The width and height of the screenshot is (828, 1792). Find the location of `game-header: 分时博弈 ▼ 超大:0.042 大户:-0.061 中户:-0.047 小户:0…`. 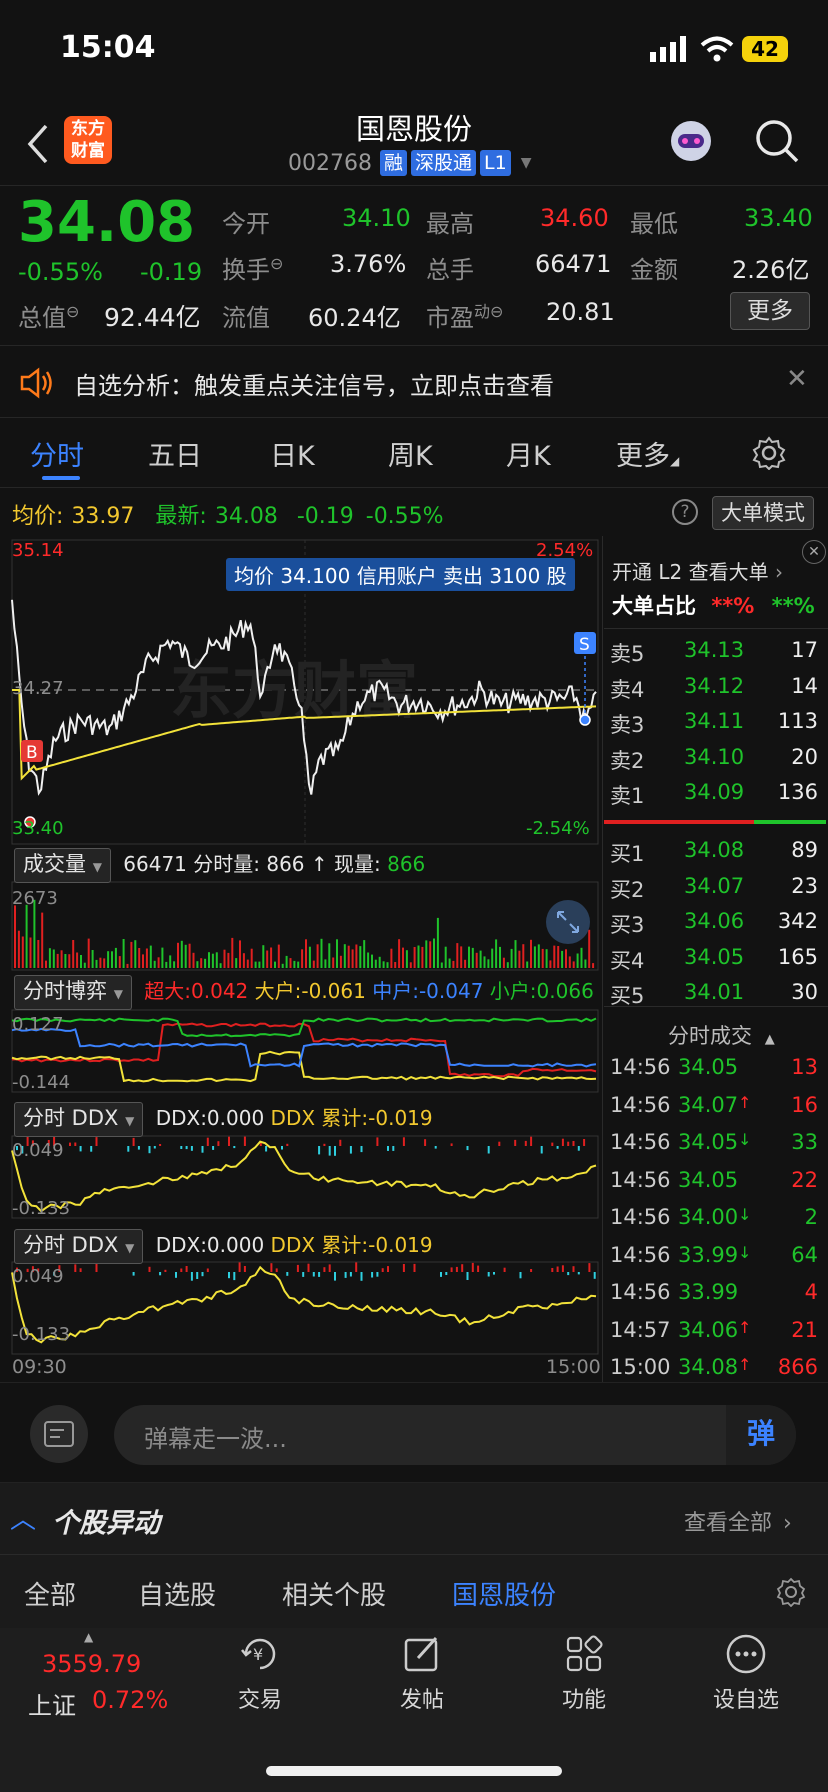

game-header: 分时博弈 ▼ 超大:0.042 大户:-0.061 中户:-0.047 小户:0… is located at coordinates (304, 992).